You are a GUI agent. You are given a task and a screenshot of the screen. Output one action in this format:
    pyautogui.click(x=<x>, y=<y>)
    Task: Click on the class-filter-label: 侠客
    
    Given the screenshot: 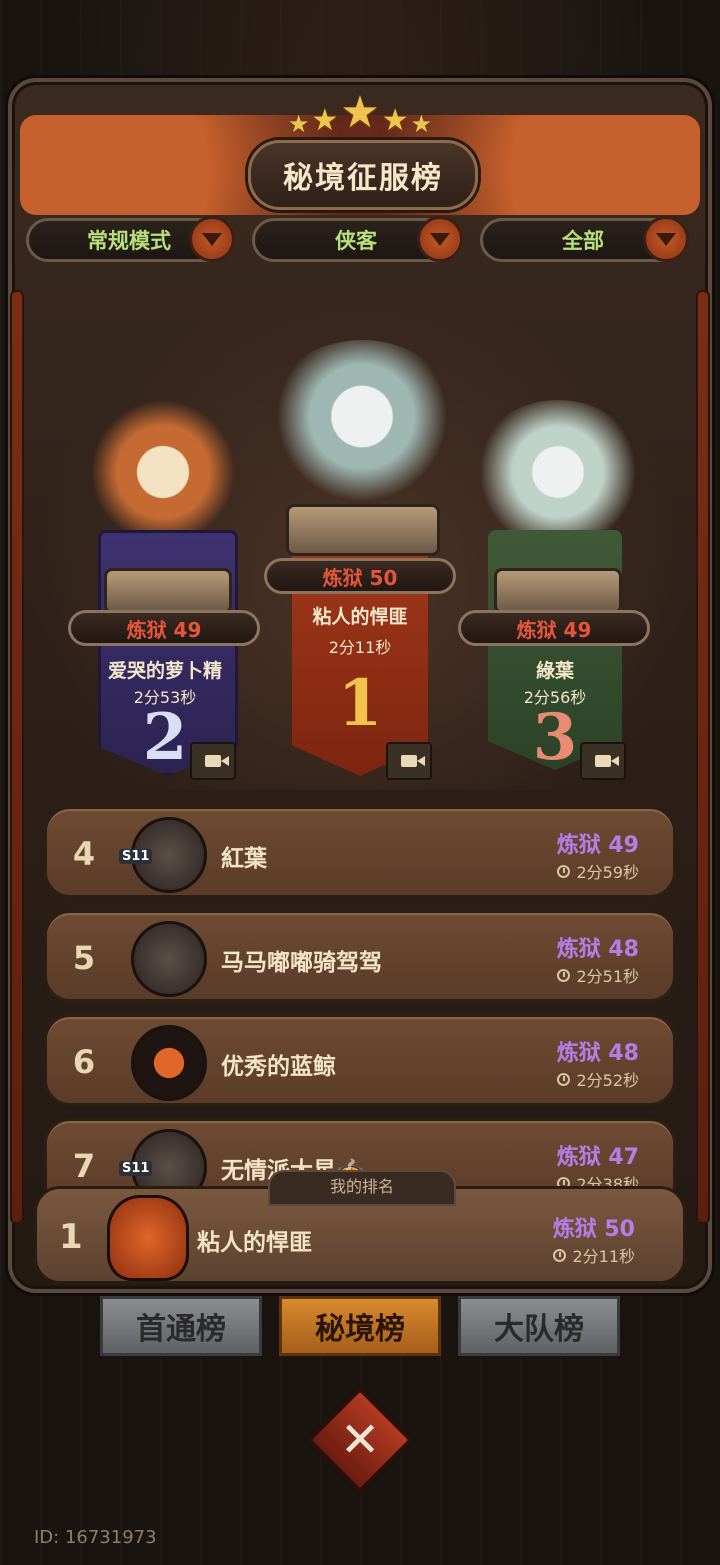 What is the action you would take?
    pyautogui.click(x=356, y=241)
    